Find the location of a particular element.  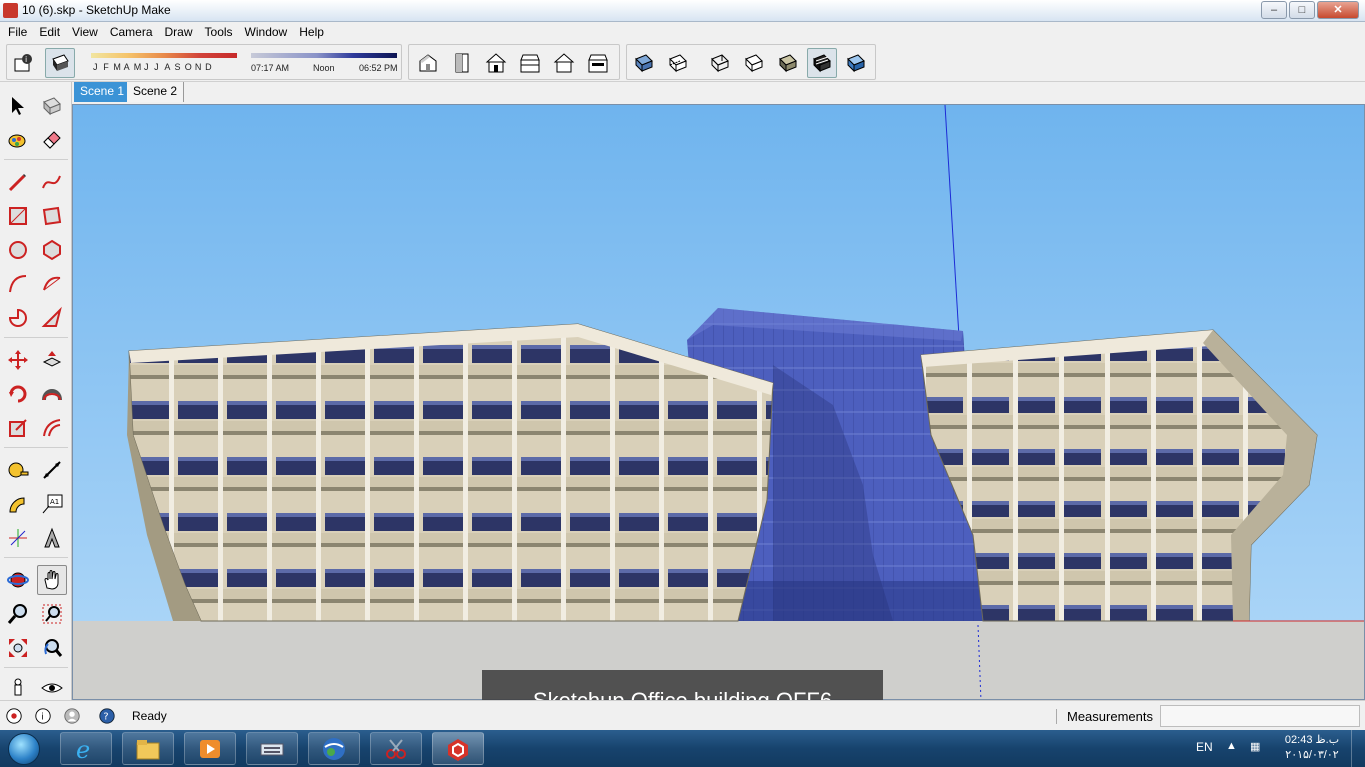

shadow-settings-icon: i is located at coordinates (23, 63).